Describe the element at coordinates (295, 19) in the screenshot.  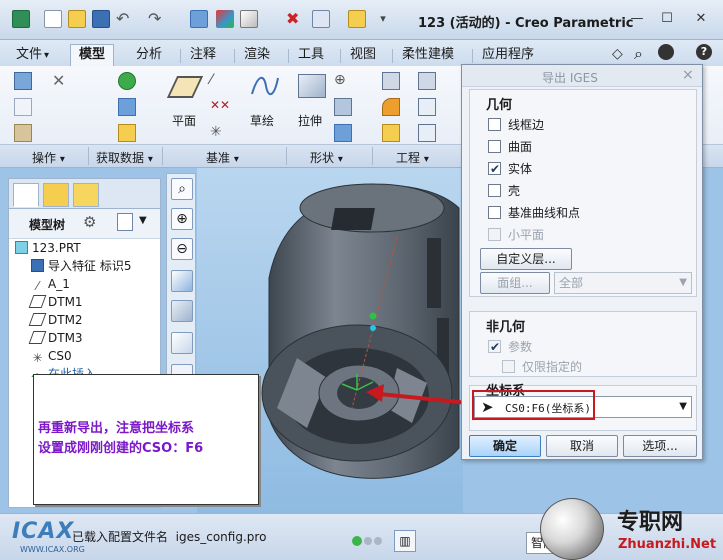
I see `close-window-icon: ✖` at that location.